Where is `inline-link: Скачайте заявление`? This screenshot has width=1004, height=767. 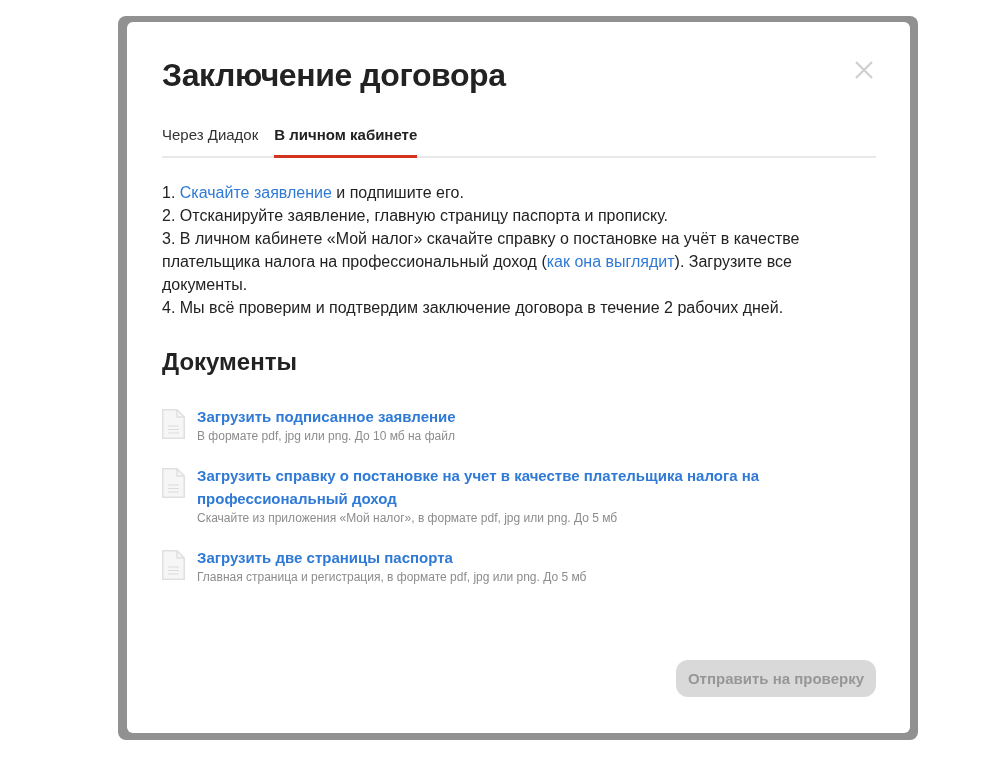 inline-link: Скачайте заявление is located at coordinates (255, 192).